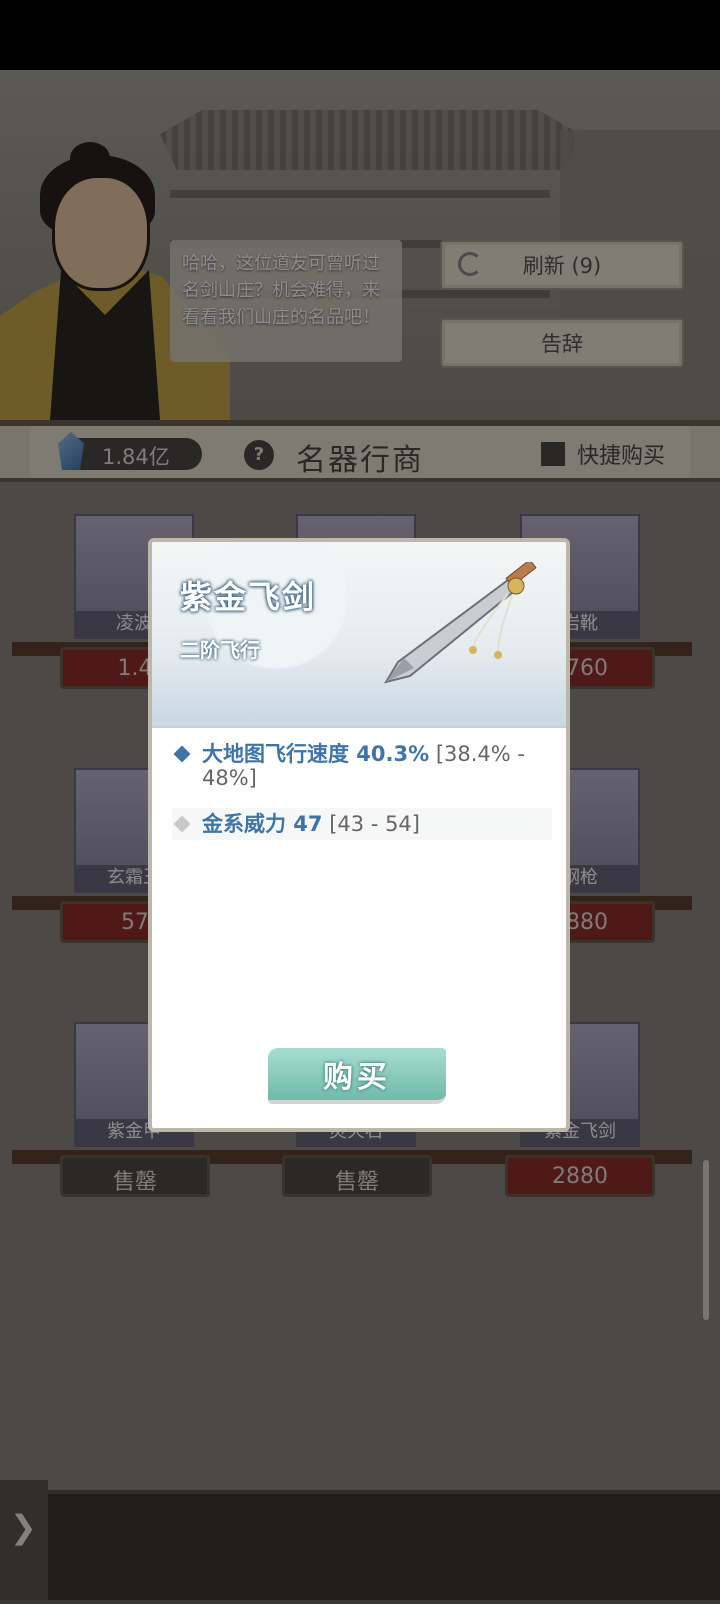  I want to click on stat-value: 大地图飞行速度 40.3%, so click(316, 754).